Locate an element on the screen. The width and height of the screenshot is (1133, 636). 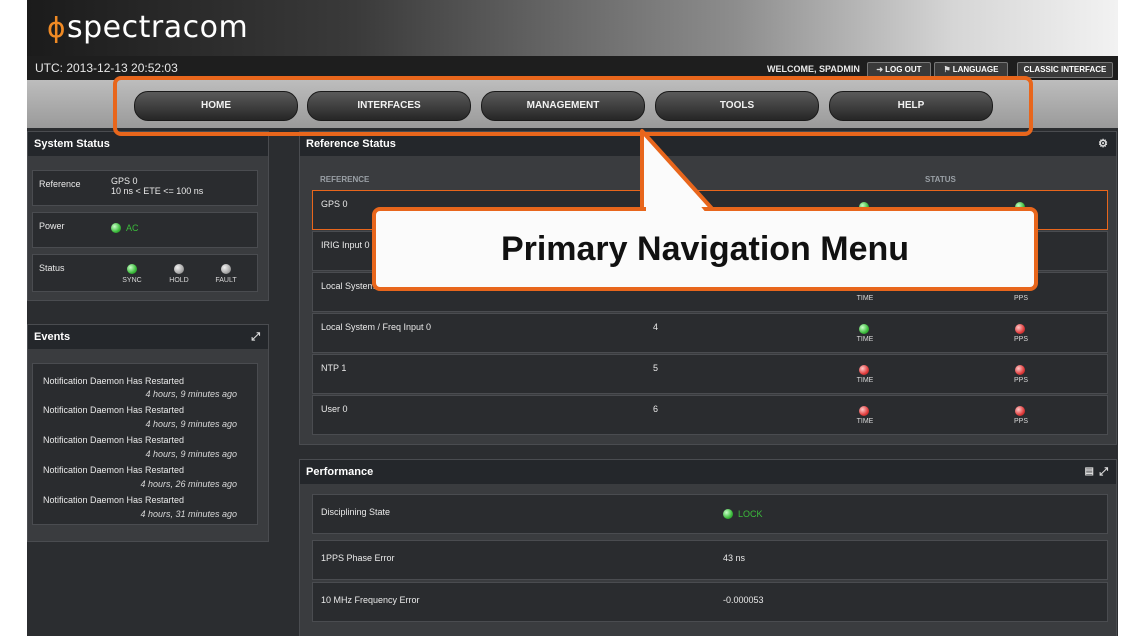
reference-value: GPS 0 is located at coordinates (124, 181).